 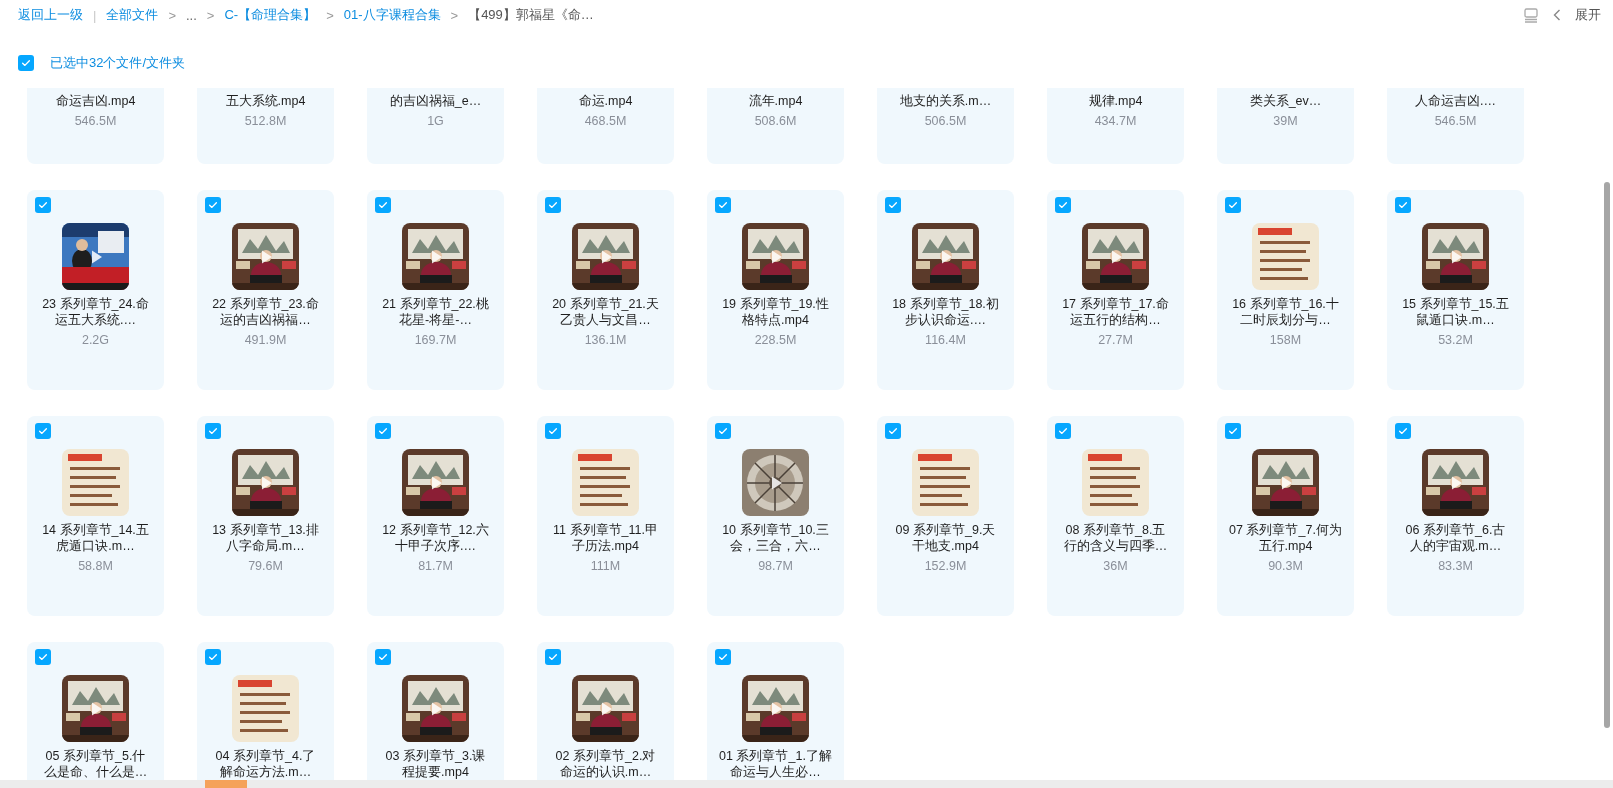 I want to click on file-card: 规律.mp4 434.7M, so click(x=1115, y=126).